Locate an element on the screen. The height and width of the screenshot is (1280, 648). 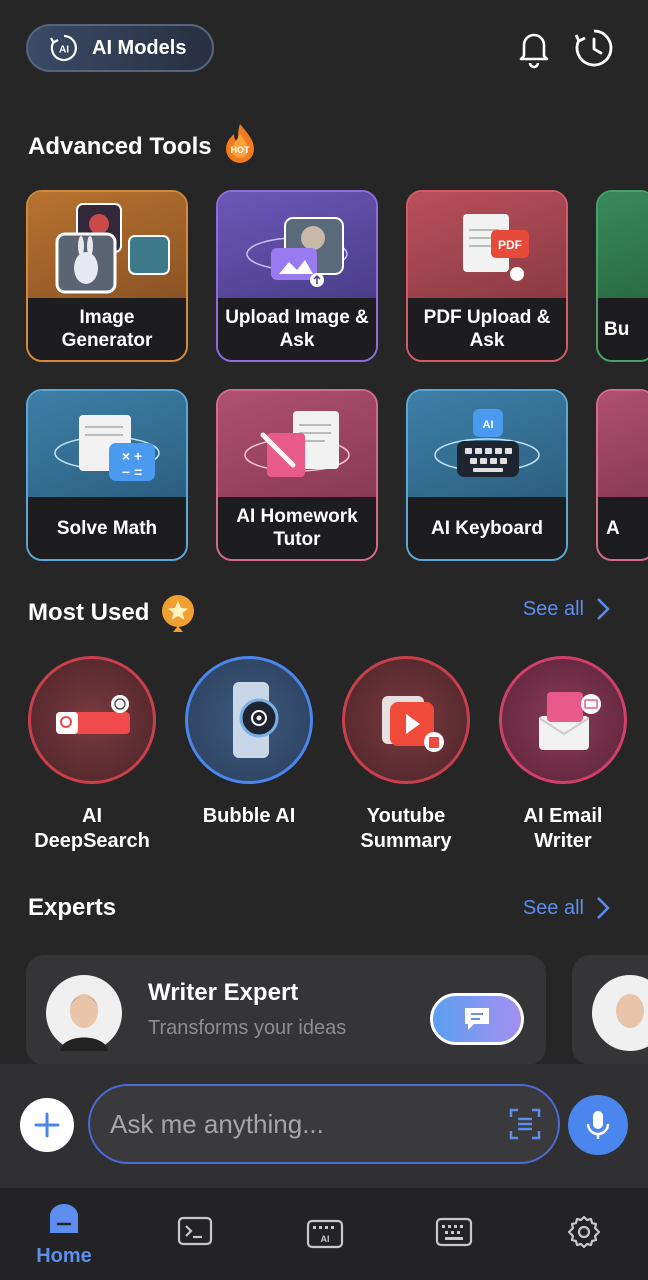
top-bar: AI AI Models is located at coordinates (324, 48).